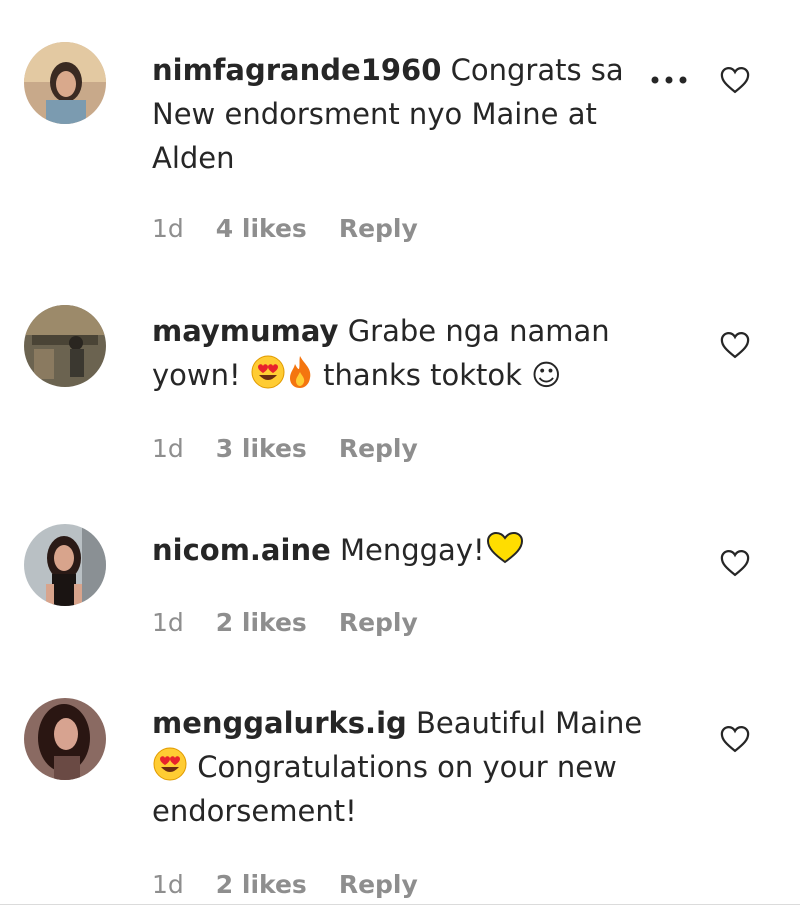 The height and width of the screenshot is (912, 800). I want to click on comment-body-line: Congratulations on your new, so click(407, 767).